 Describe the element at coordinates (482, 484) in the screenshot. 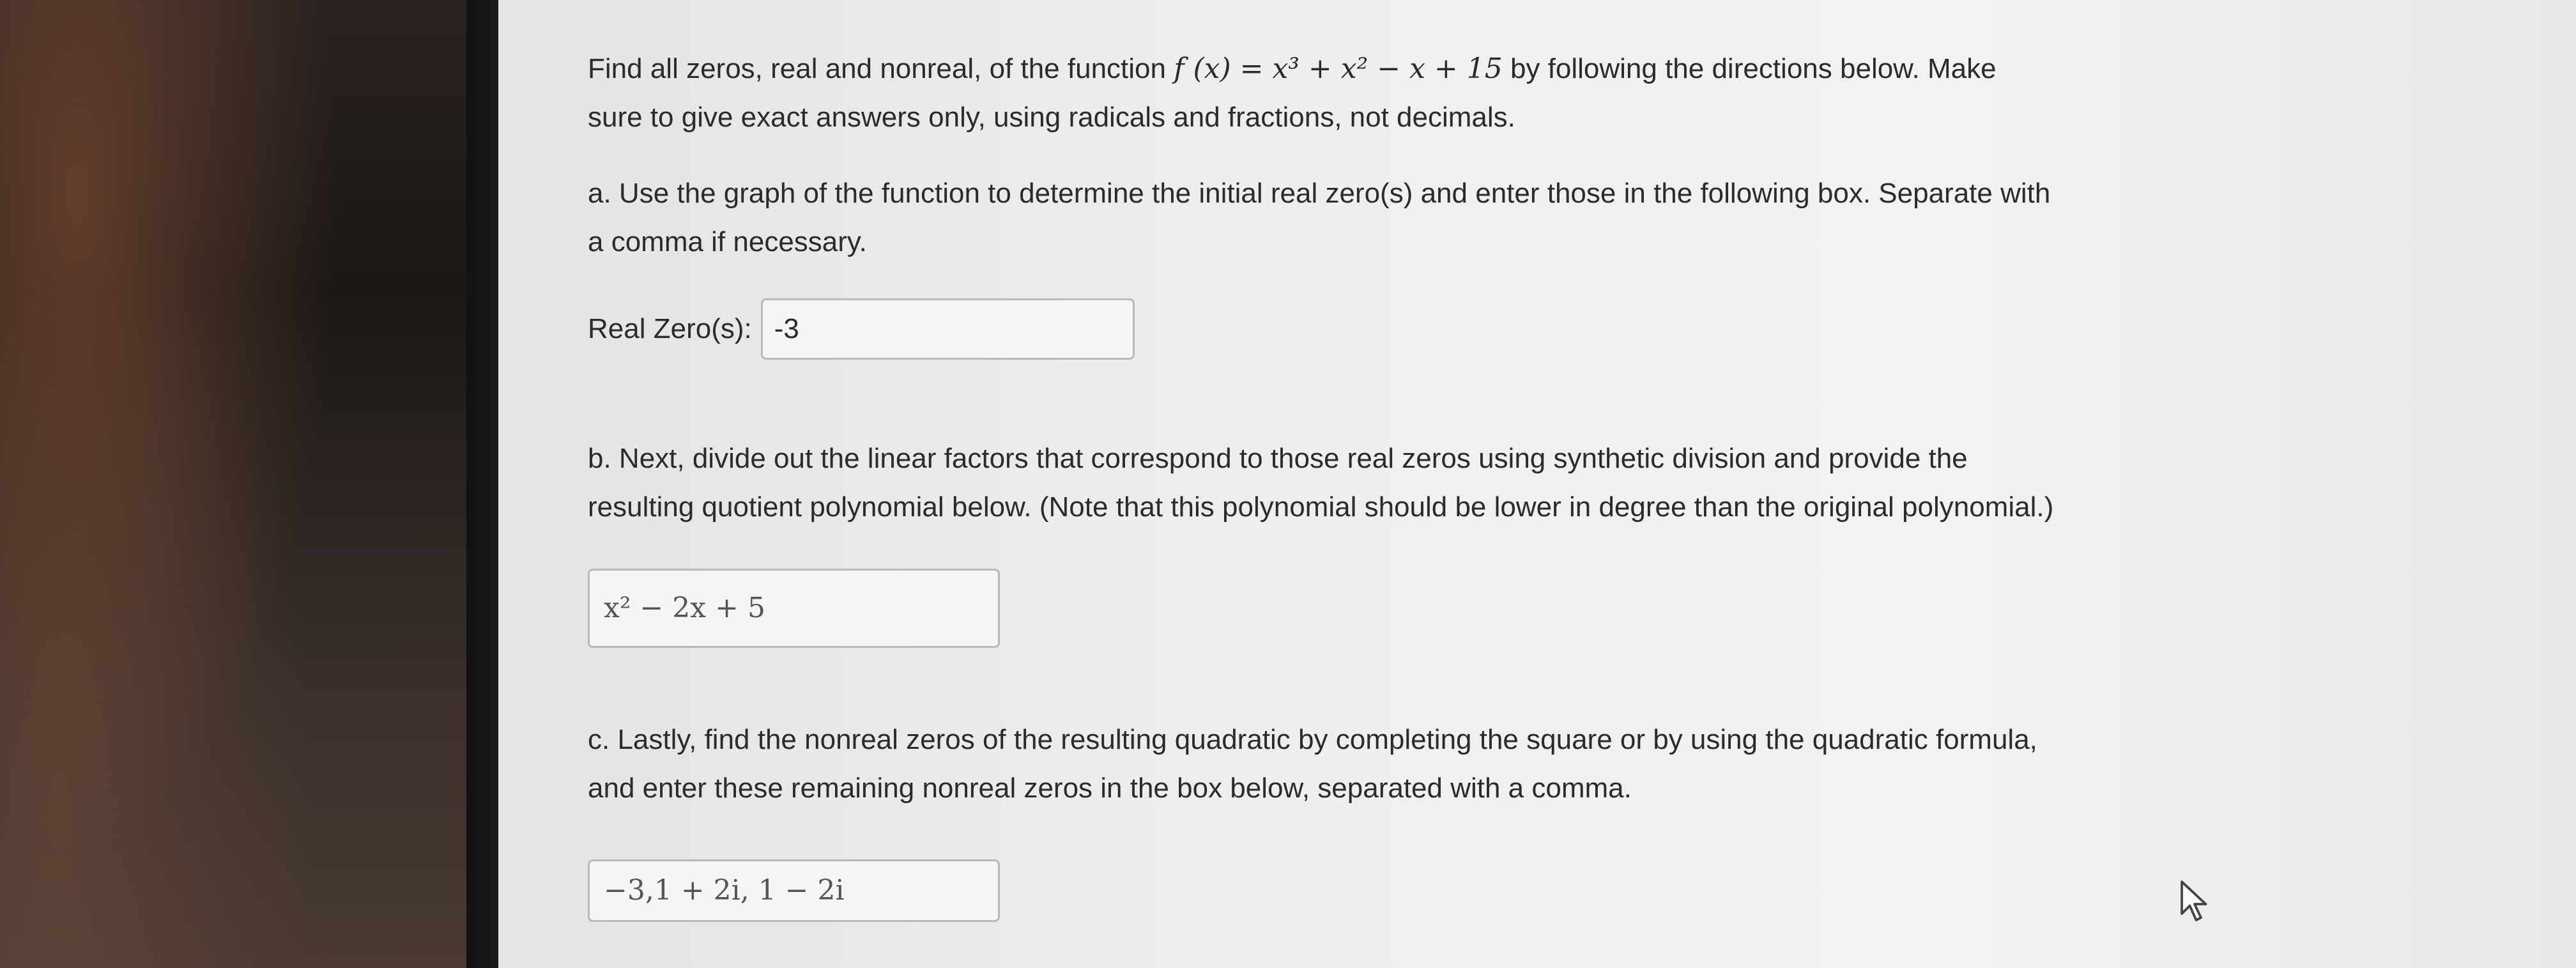

I see `screen-edge` at that location.